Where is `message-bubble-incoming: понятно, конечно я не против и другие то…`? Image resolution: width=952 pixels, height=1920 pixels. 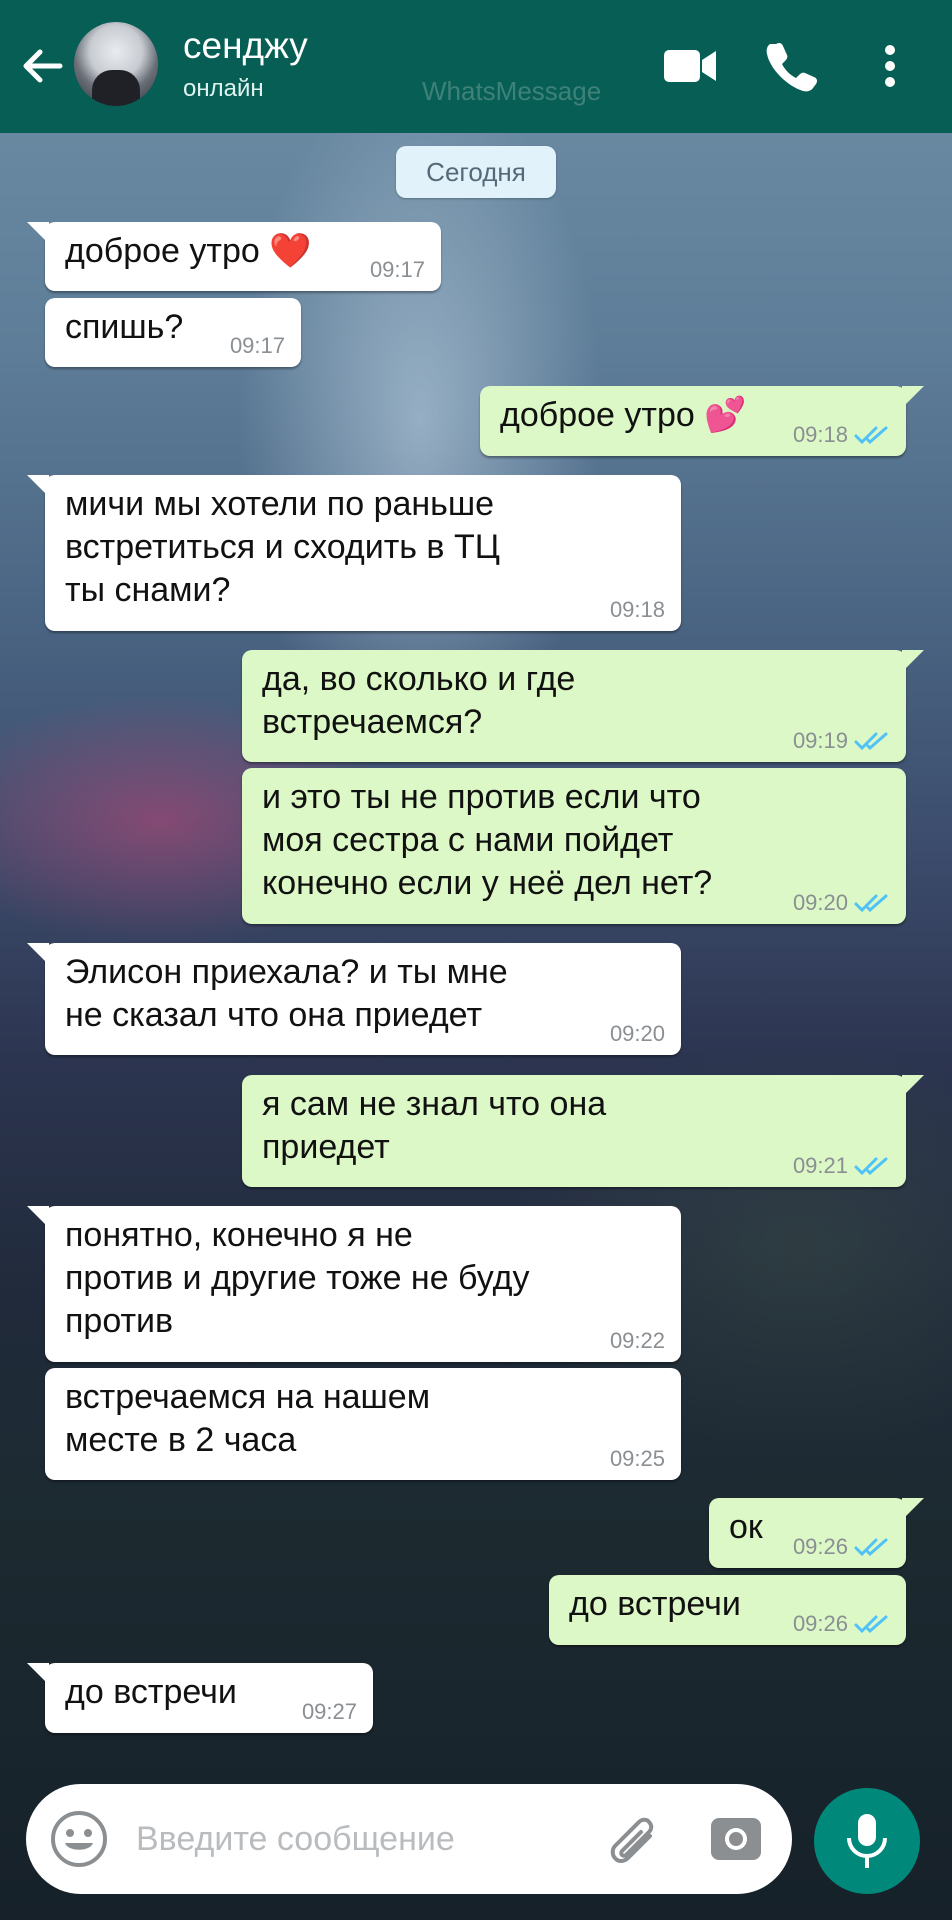 message-bubble-incoming: понятно, конечно я не против и другие то… is located at coordinates (354, 1284).